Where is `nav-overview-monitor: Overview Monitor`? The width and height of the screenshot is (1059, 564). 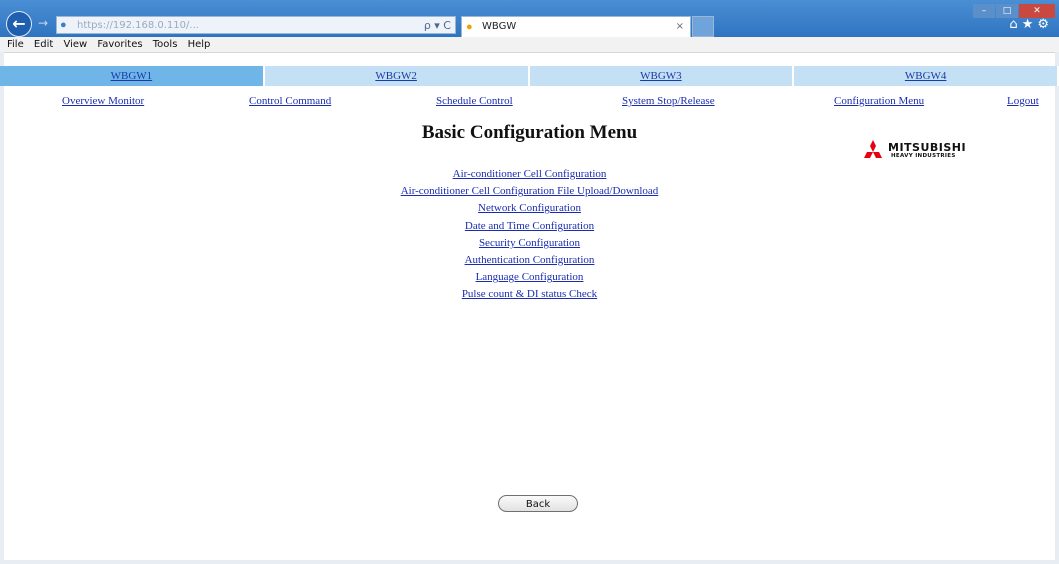
nav-overview-monitor: Overview Monitor is located at coordinates (103, 101).